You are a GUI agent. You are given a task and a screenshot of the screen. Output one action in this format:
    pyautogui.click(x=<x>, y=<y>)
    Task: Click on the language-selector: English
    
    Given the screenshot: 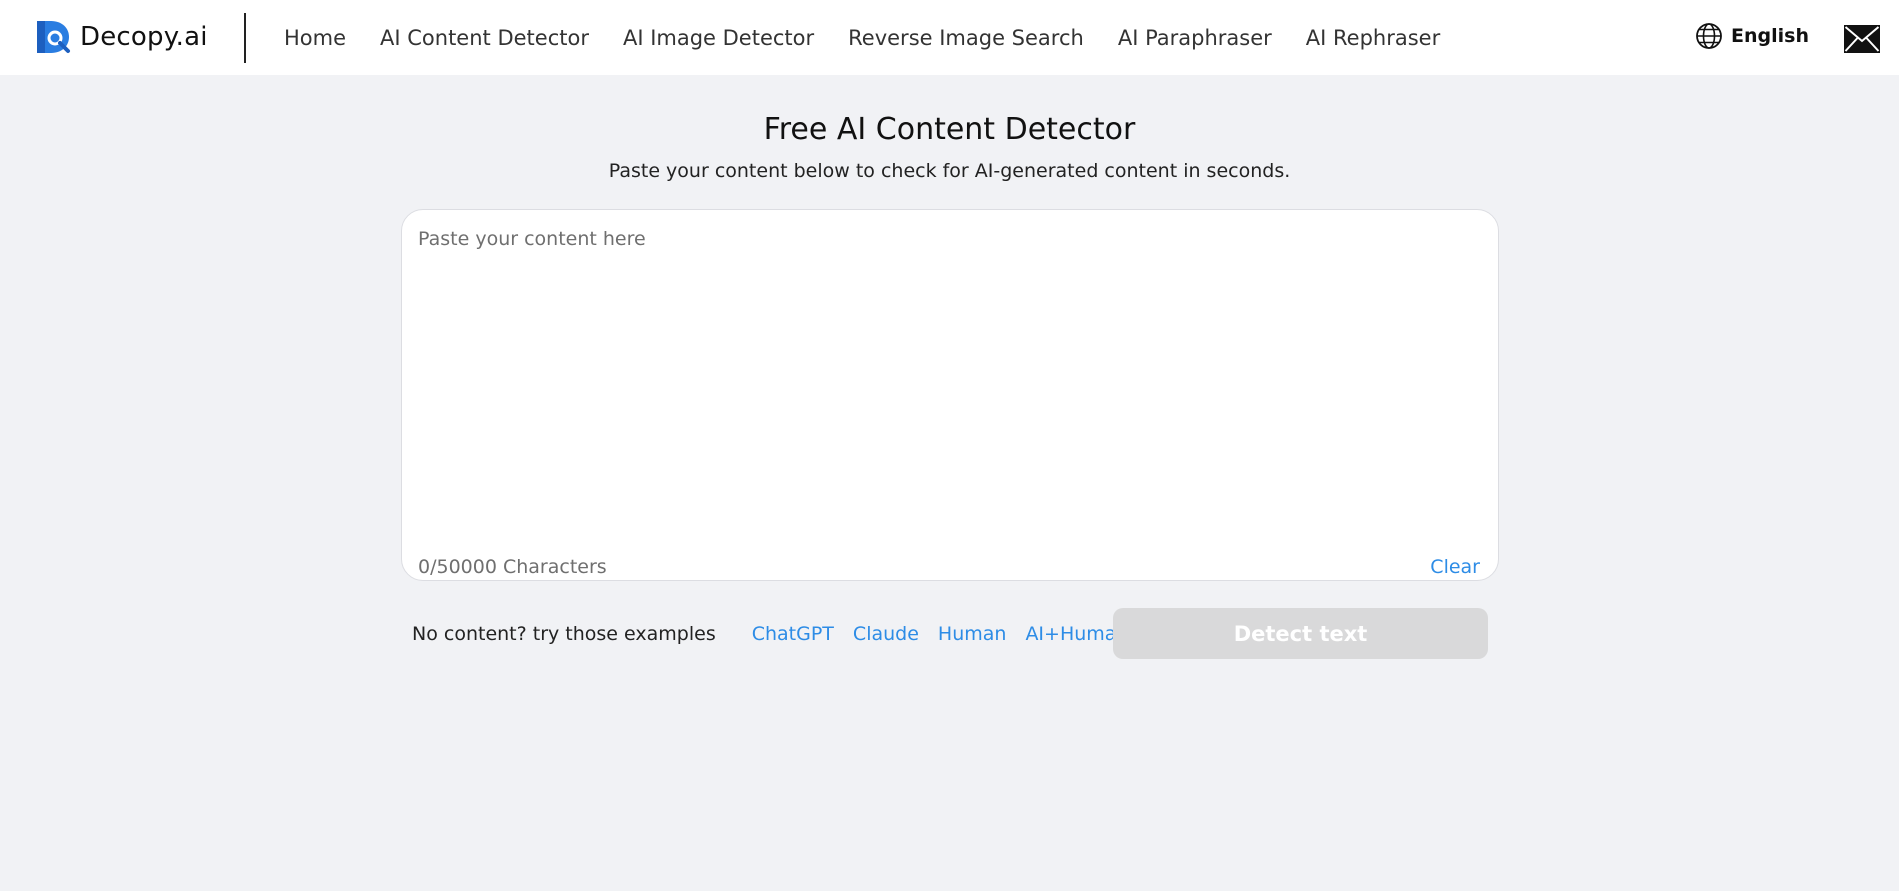 What is the action you would take?
    pyautogui.click(x=1752, y=36)
    